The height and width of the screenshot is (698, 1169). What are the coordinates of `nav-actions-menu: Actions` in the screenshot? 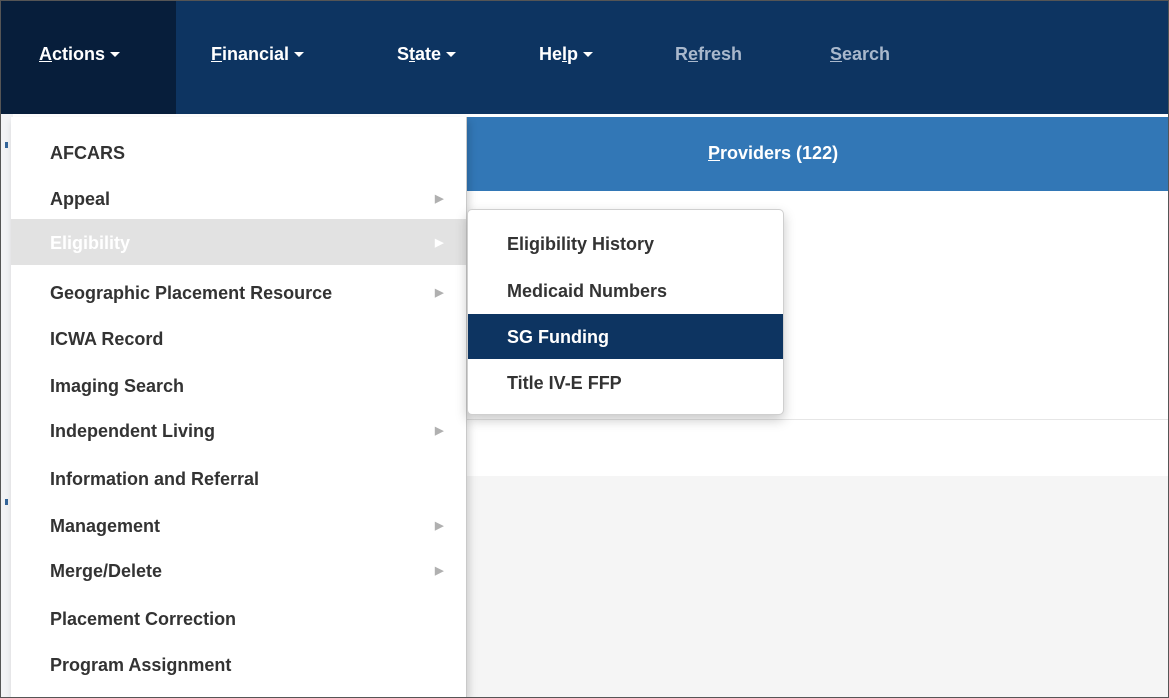 It's located at (88, 57).